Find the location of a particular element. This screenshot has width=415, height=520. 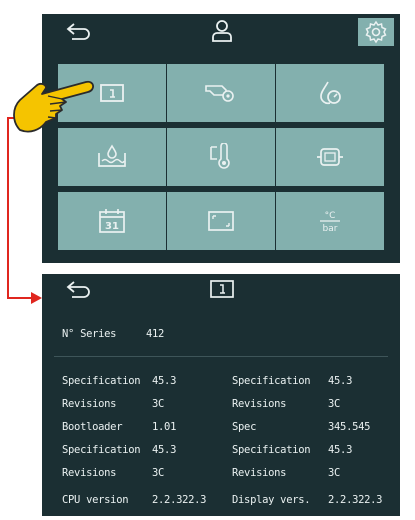

units-top-label: °C is located at coordinates (330, 216).